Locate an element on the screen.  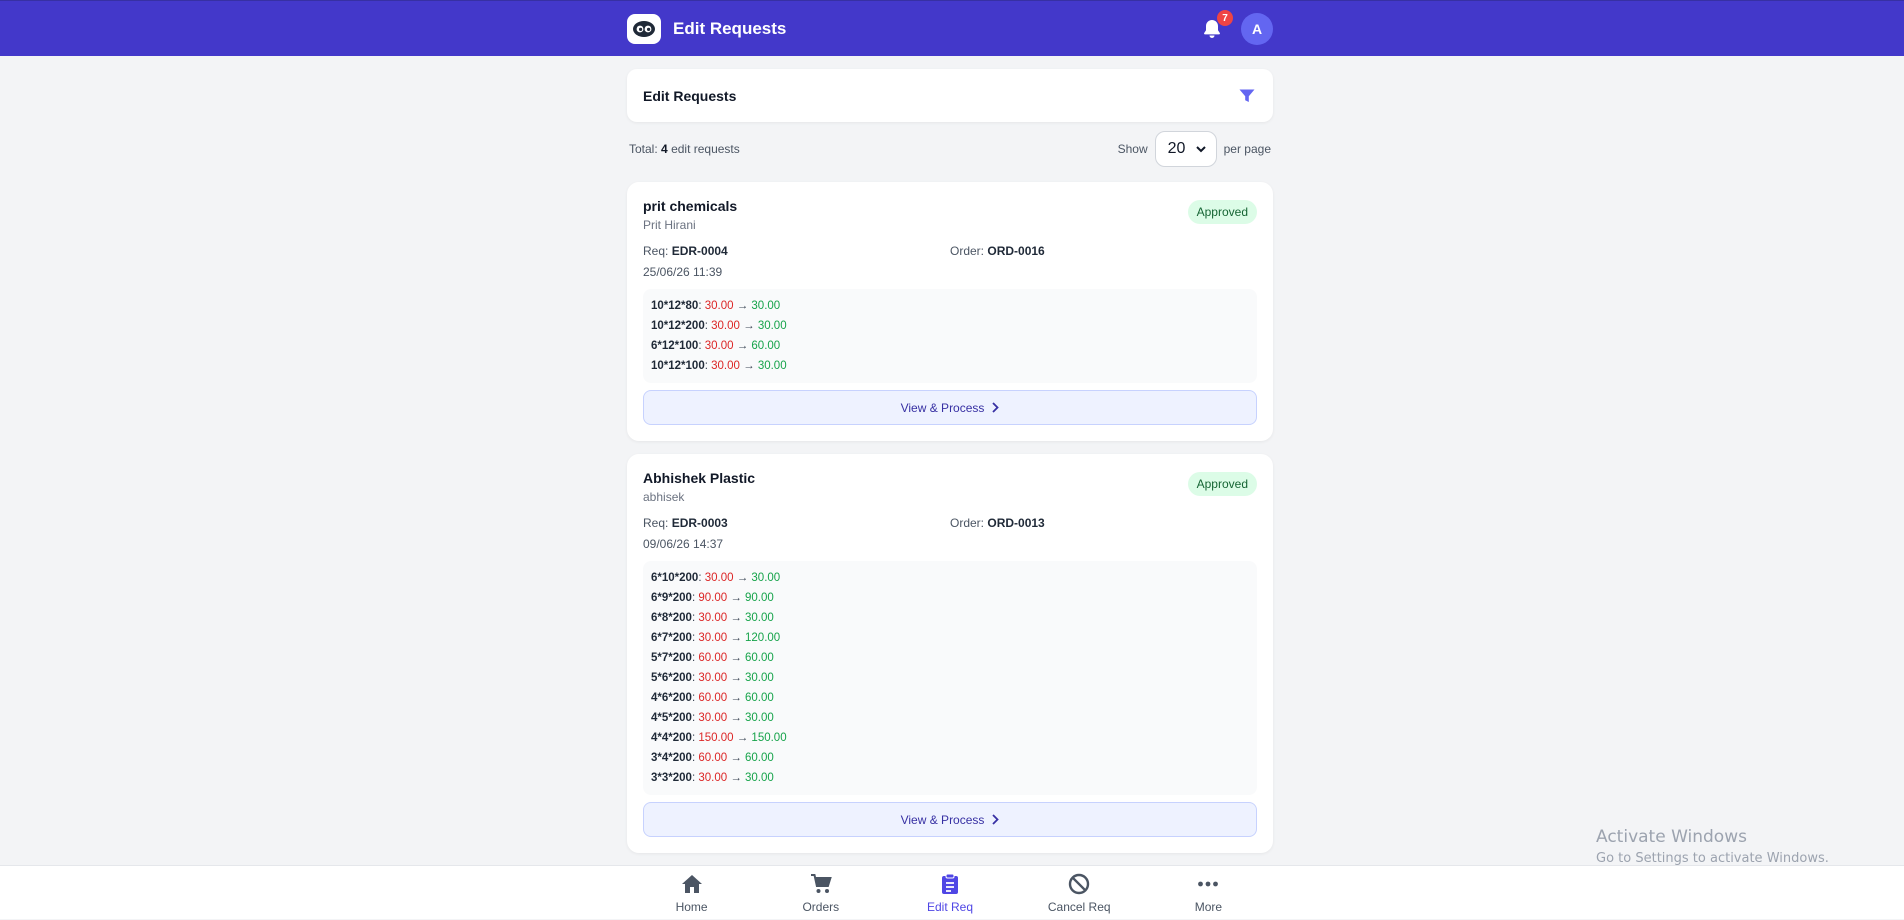
item-size: 6*9*200 is located at coordinates (671, 598).